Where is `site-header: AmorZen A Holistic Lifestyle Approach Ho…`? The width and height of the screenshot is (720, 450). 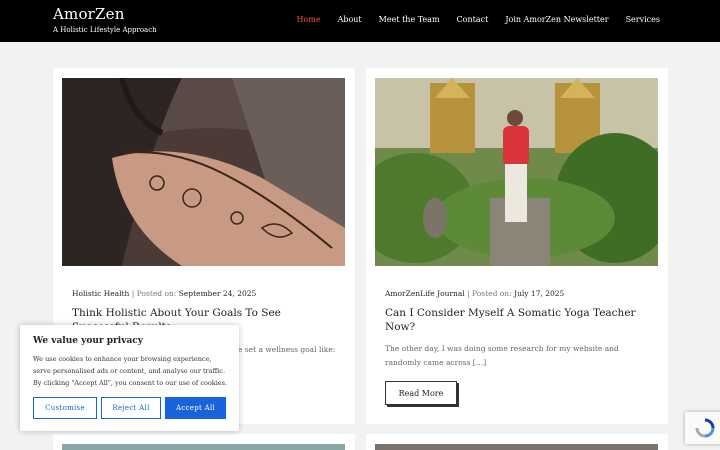
site-header: AmorZen A Holistic Lifestyle Approach Ho… is located at coordinates (360, 21).